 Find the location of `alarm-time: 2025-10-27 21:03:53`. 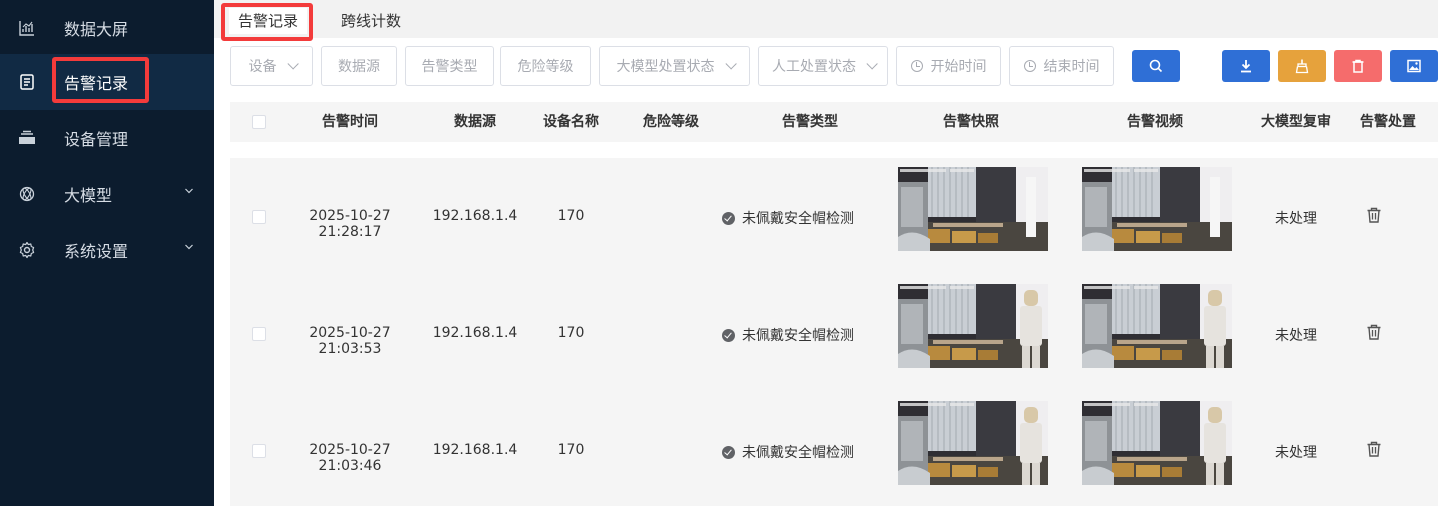

alarm-time: 2025-10-27 21:03:53 is located at coordinates (350, 341).